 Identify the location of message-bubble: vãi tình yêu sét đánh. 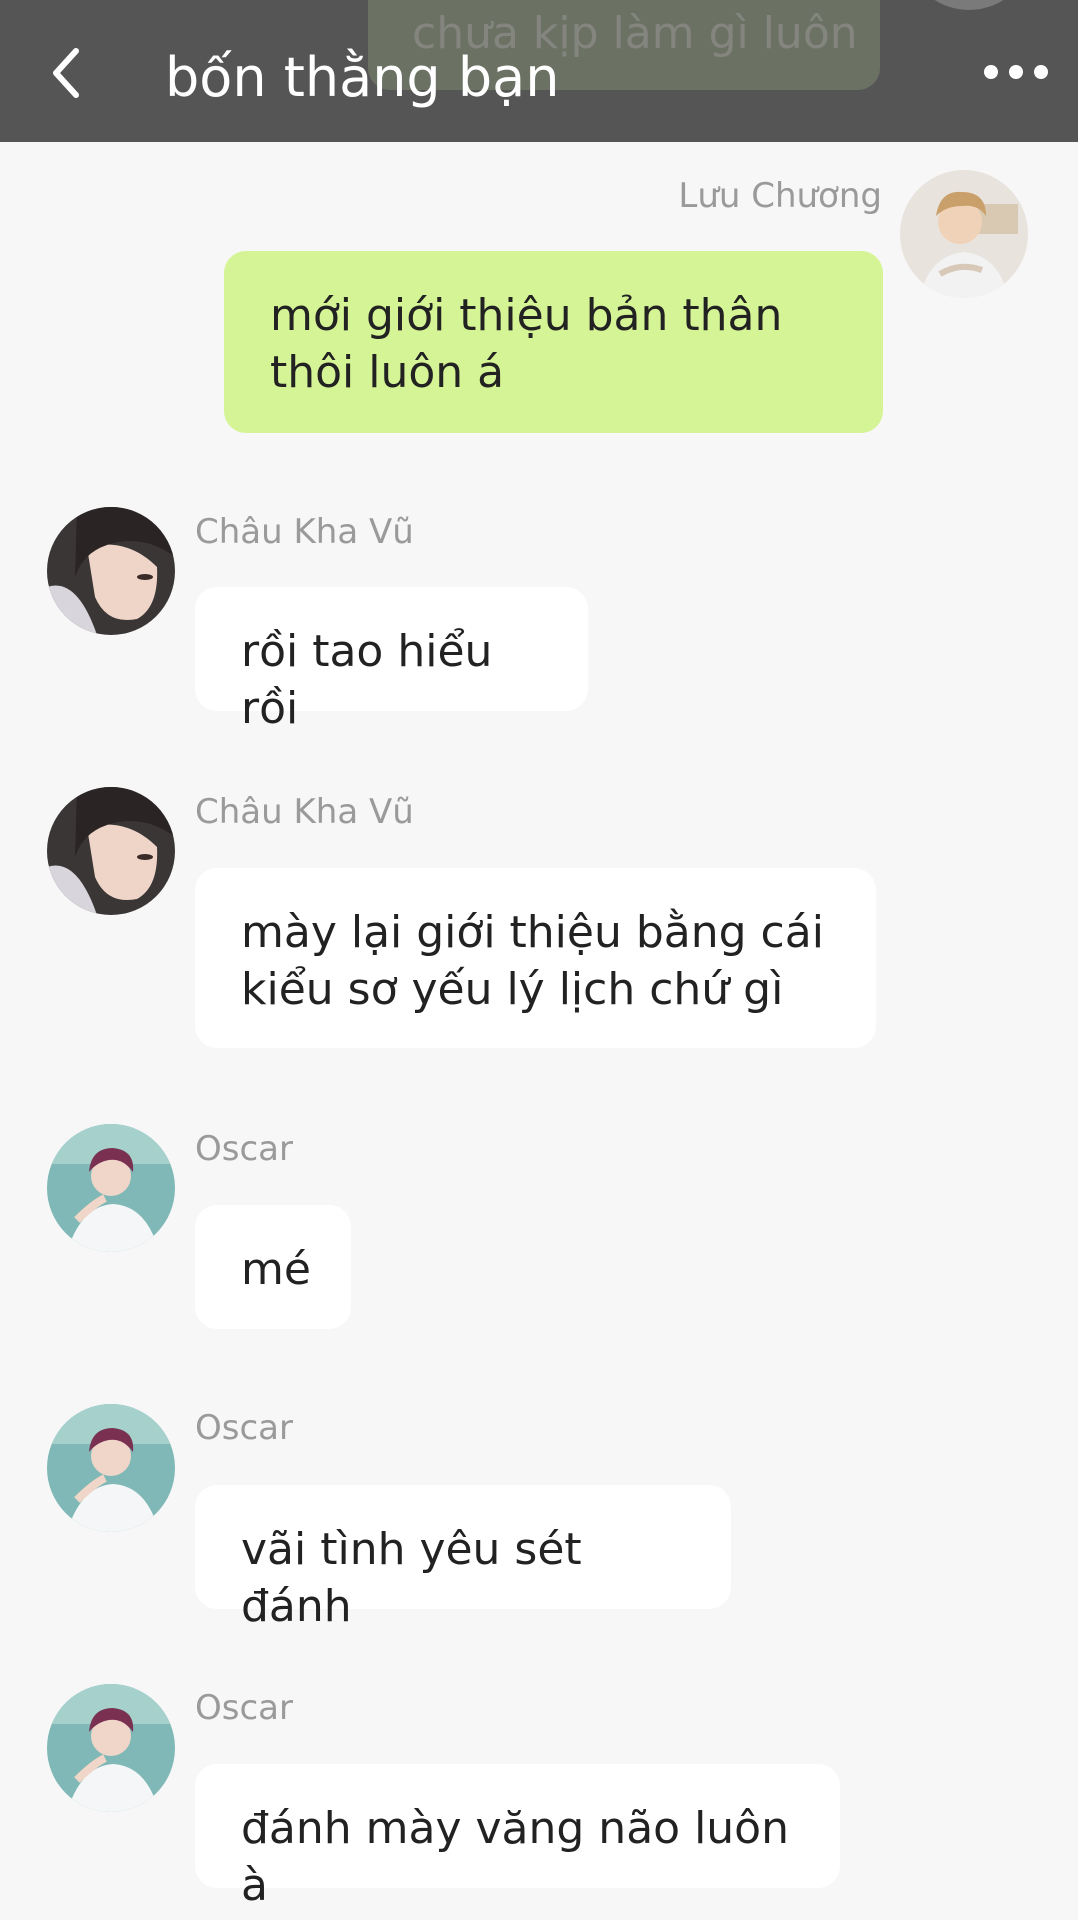
(463, 1558).